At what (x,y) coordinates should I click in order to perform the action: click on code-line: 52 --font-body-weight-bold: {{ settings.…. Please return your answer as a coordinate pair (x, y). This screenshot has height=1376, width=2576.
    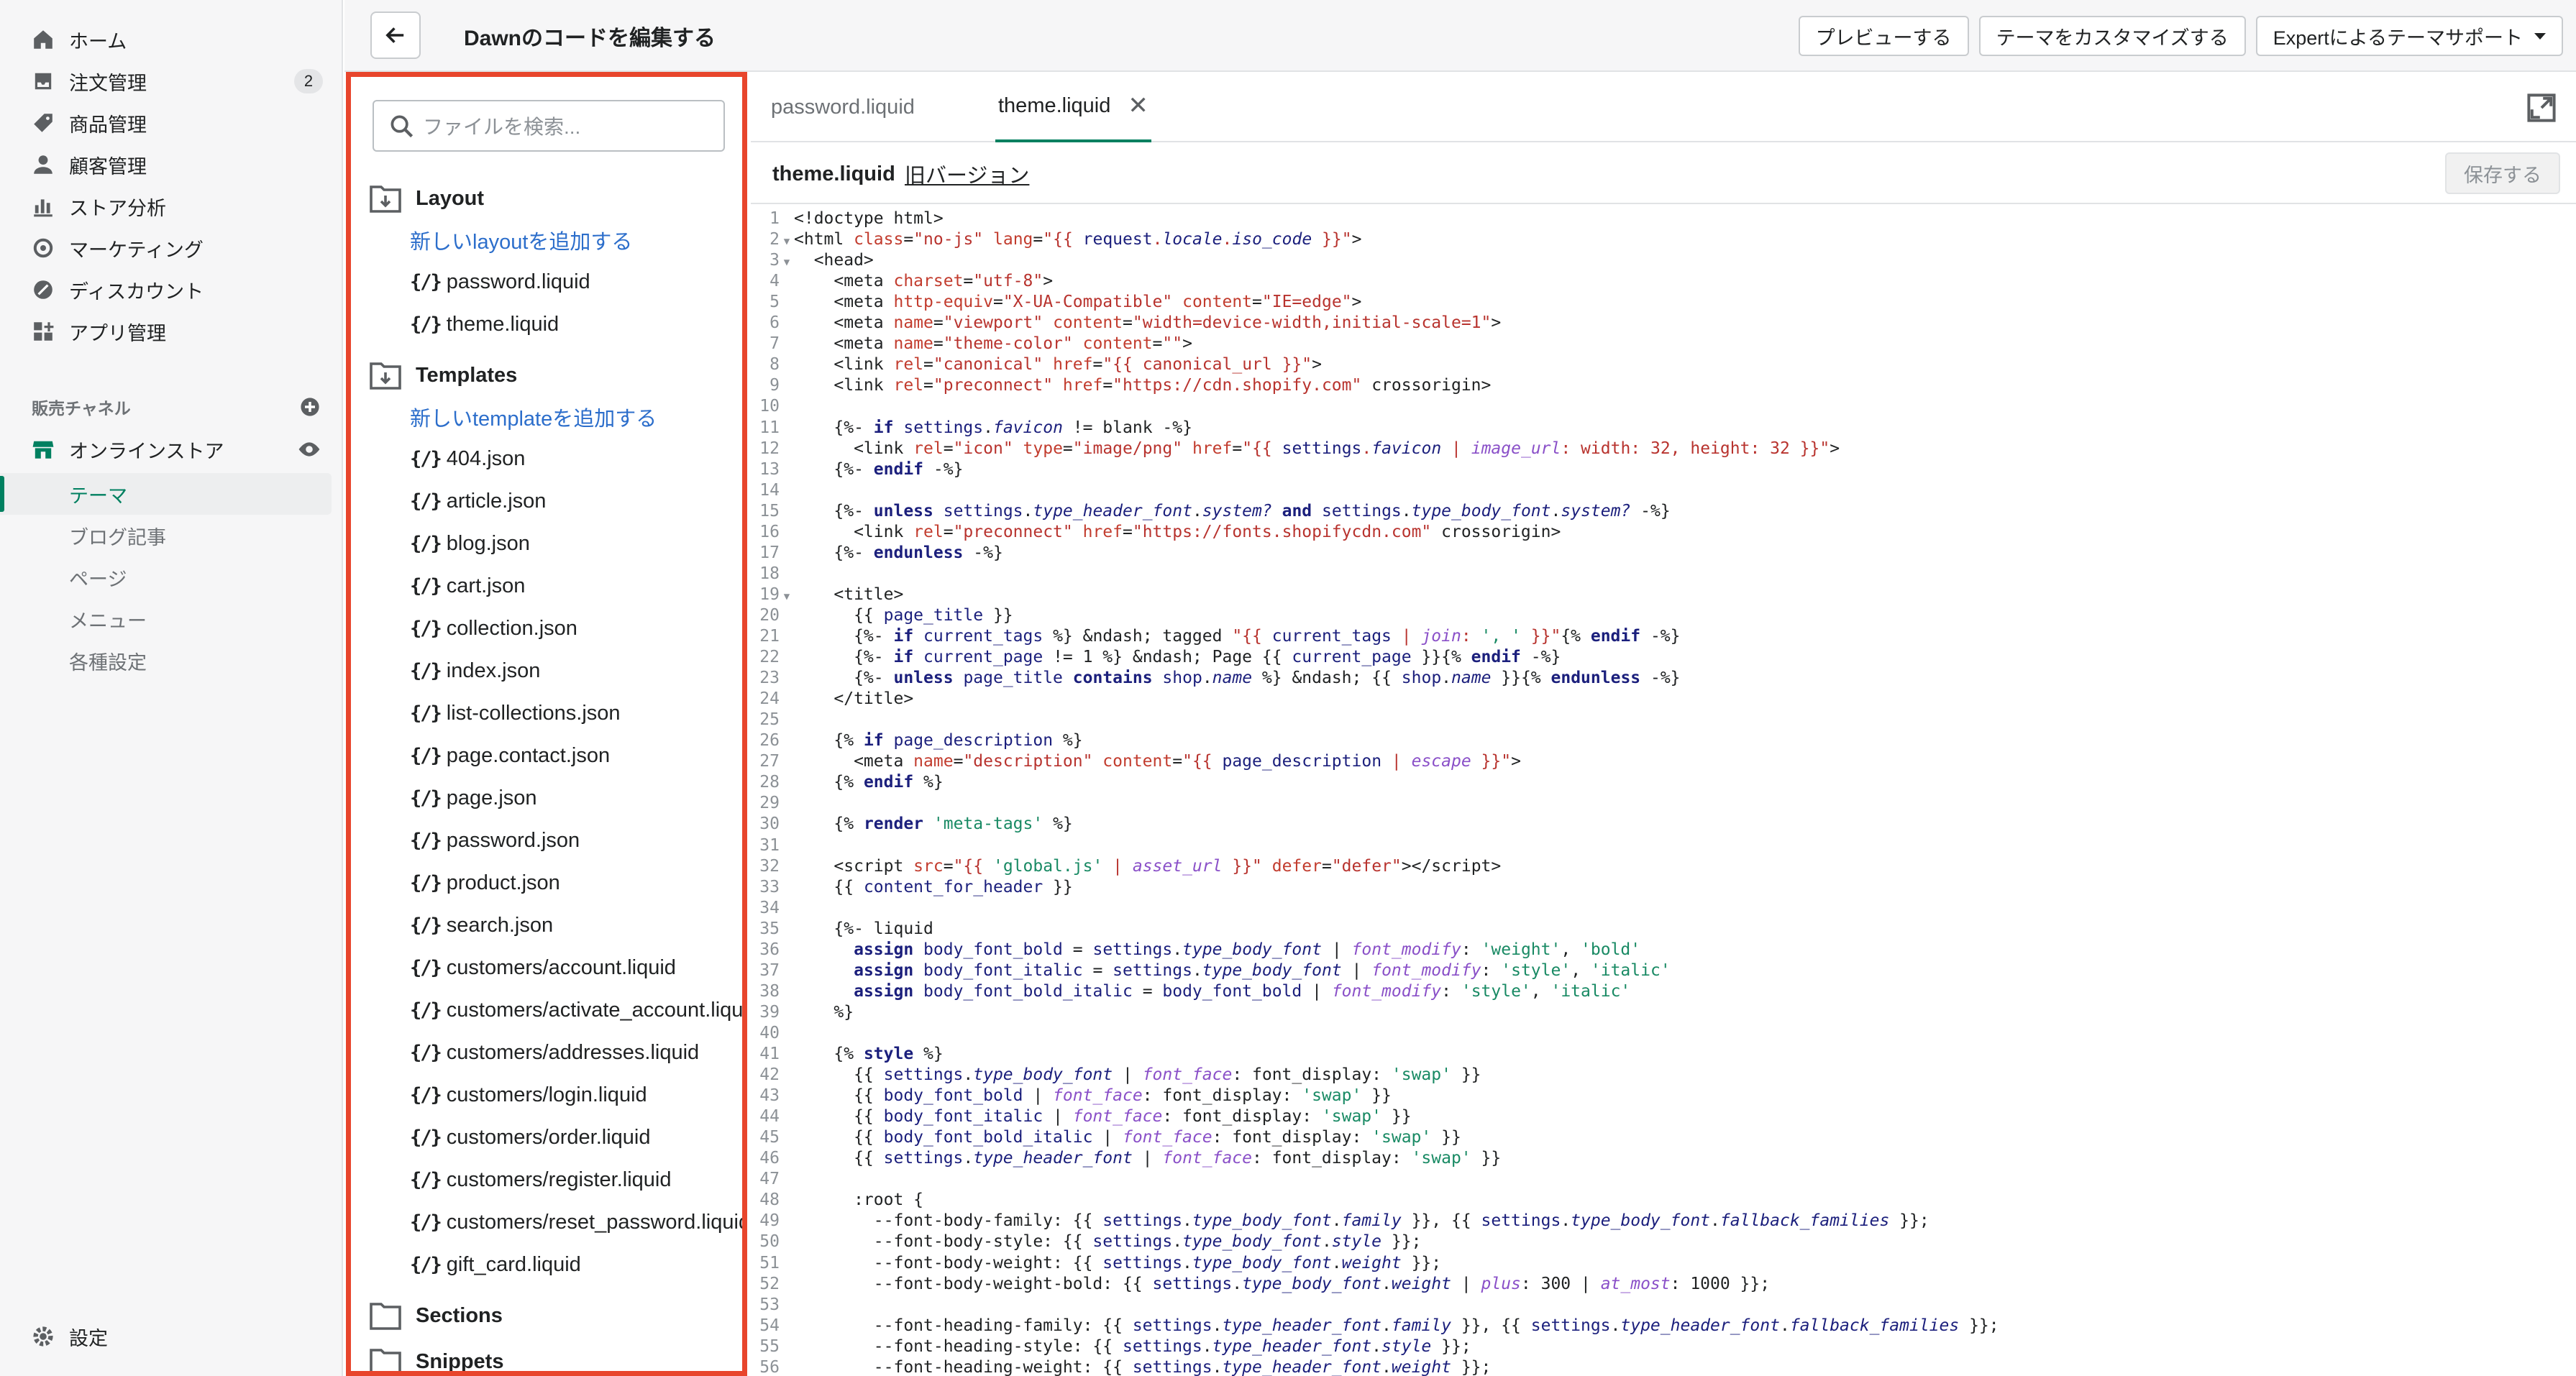
    Looking at the image, I should click on (1260, 1284).